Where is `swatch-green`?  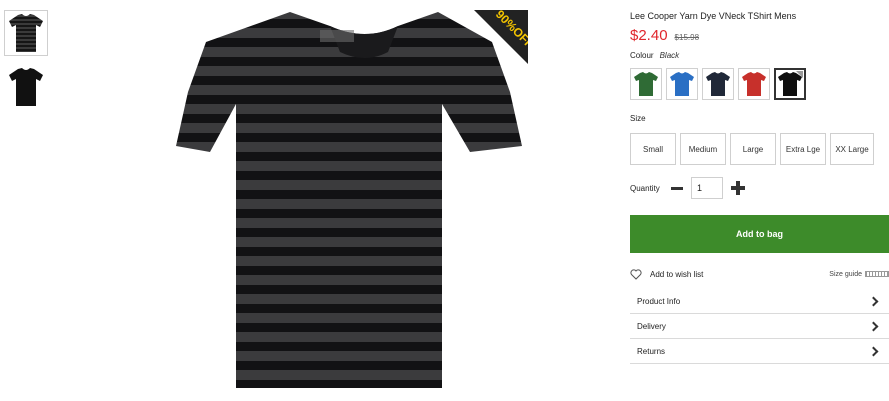
swatch-green is located at coordinates (646, 84).